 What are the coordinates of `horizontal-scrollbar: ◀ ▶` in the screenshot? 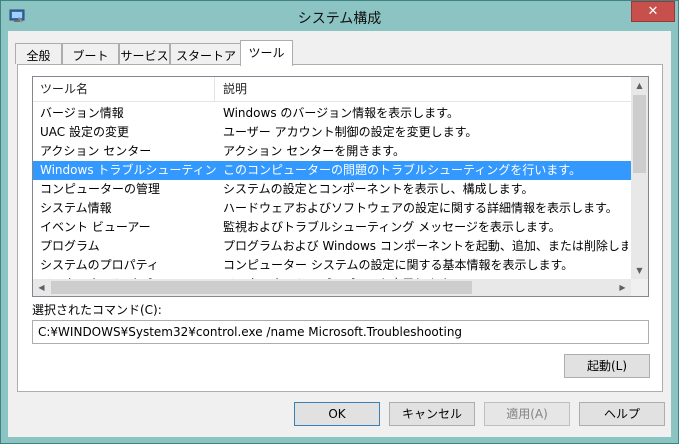 It's located at (332, 287).